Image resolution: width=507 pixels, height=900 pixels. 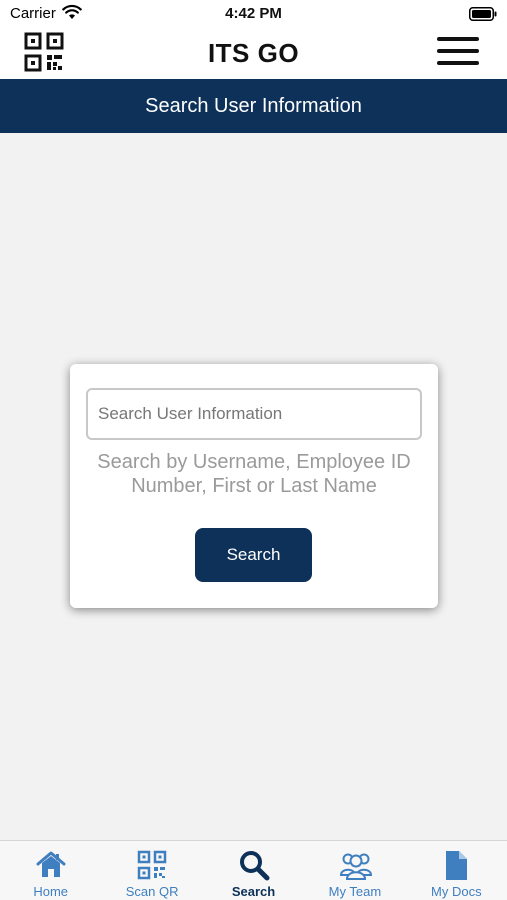 What do you see at coordinates (152, 891) in the screenshot?
I see `tab-label: Scan QR` at bounding box center [152, 891].